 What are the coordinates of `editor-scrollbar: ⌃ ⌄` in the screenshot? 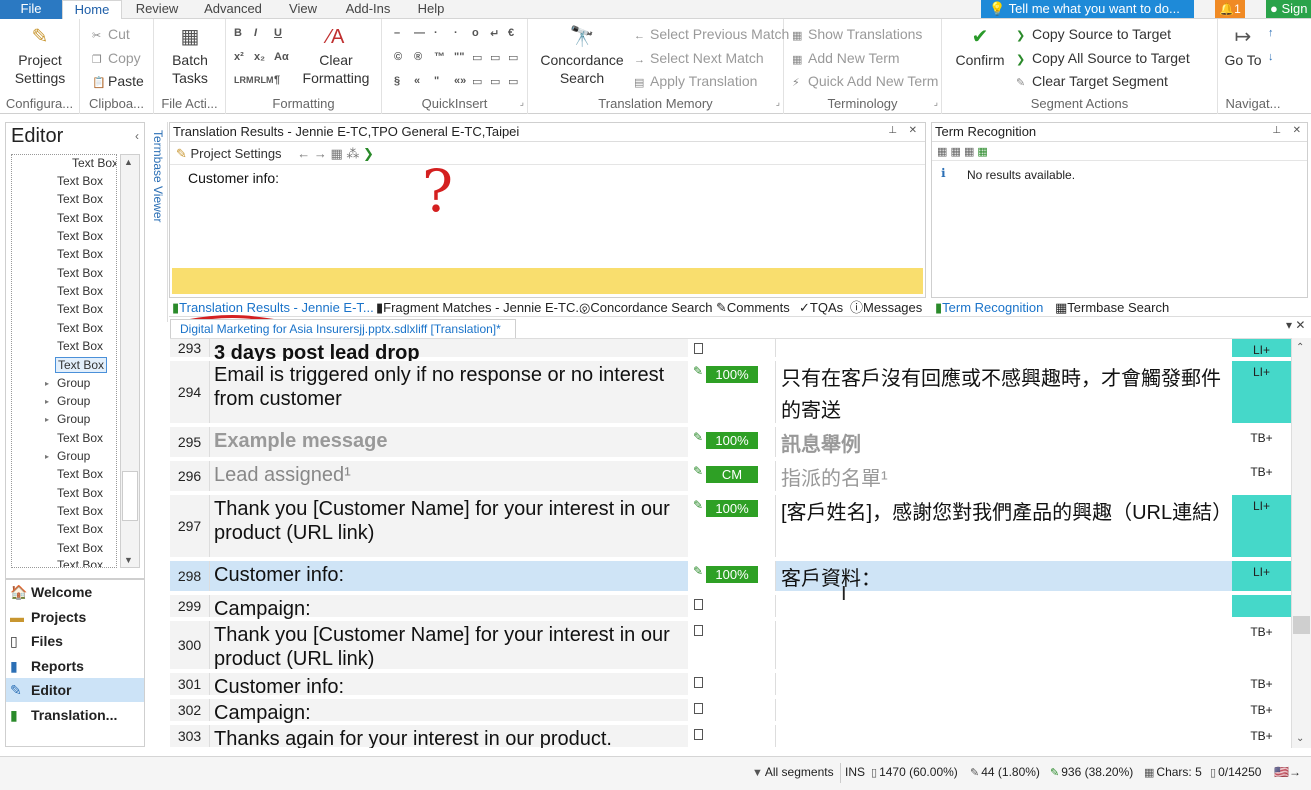 It's located at (1301, 543).